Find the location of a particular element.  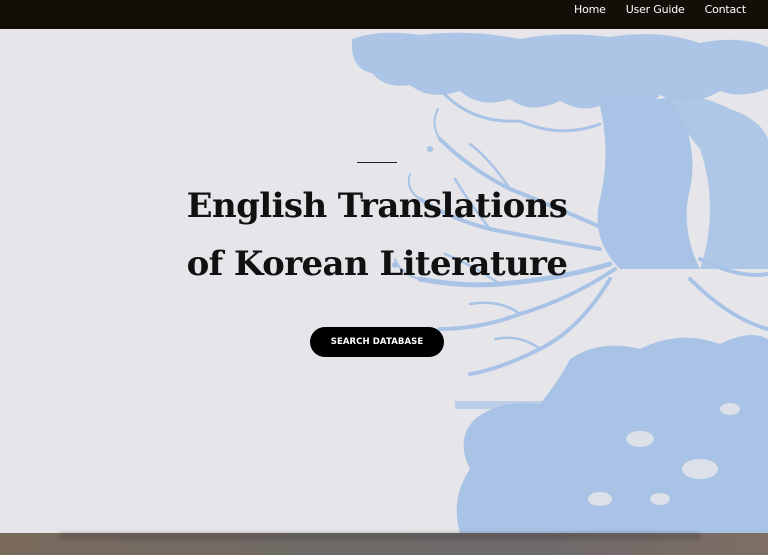

search-database-button: SEARCH DATABASE is located at coordinates (377, 342).